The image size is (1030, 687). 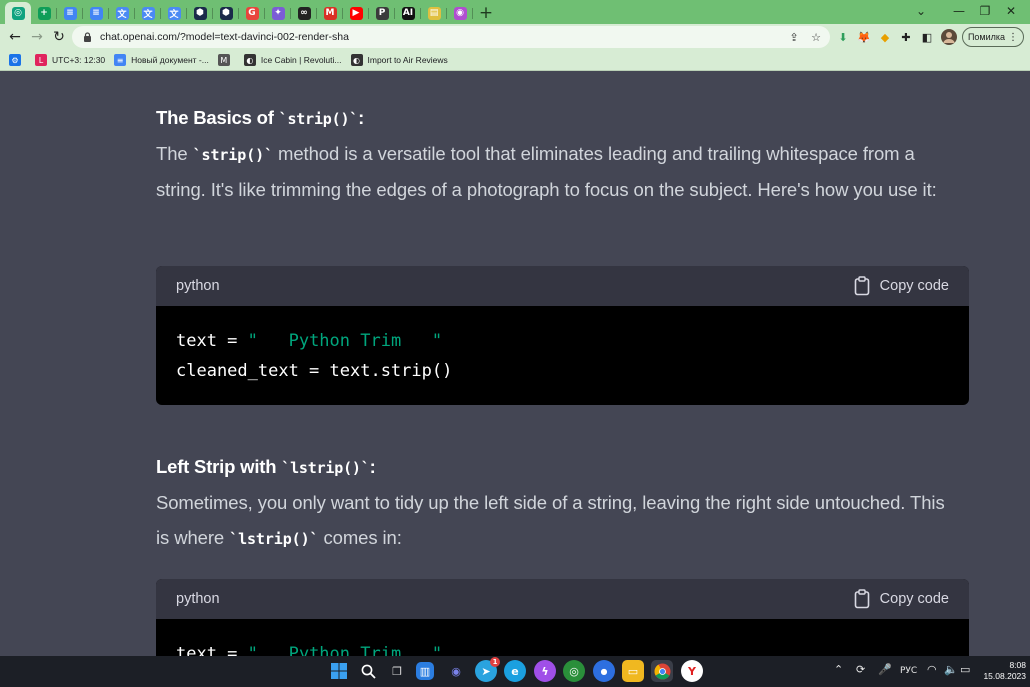 What do you see at coordinates (562, 341) in the screenshot?
I see `code-line: text = " Python Trim "` at bounding box center [562, 341].